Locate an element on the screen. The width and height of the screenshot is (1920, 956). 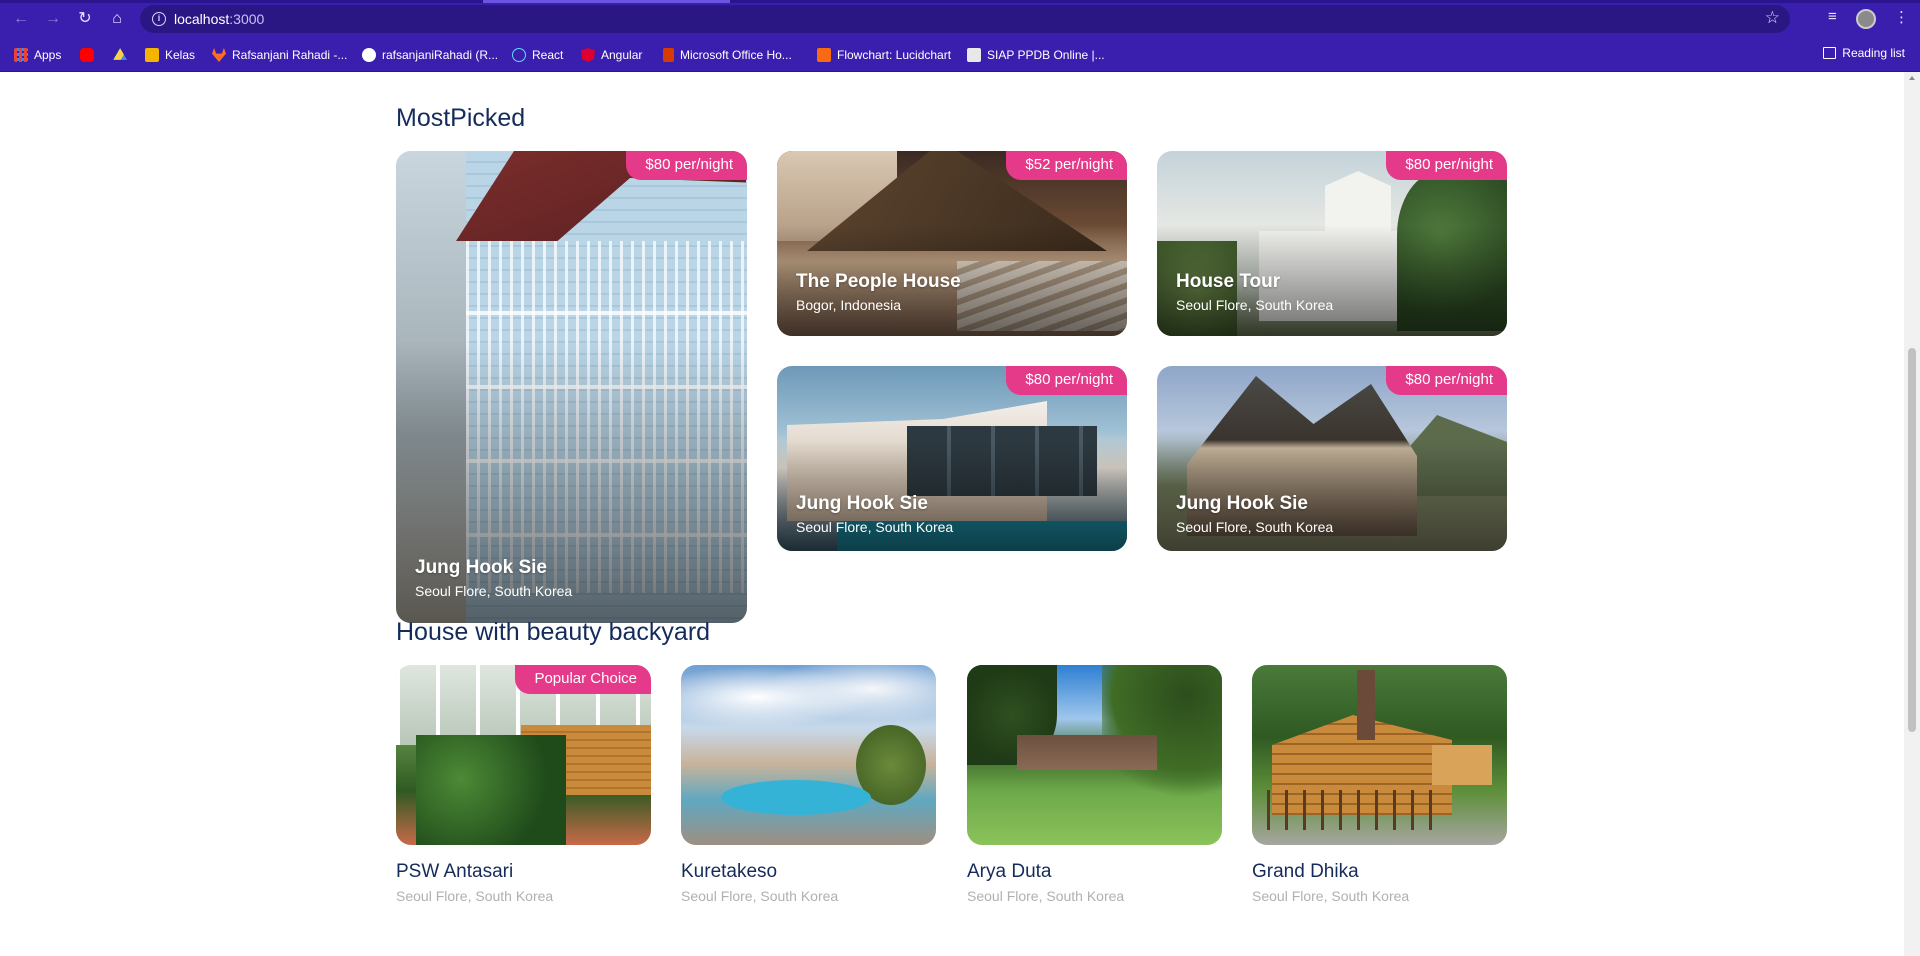
address-bar: i localhost:3000 ☆ is located at coordinates (965, 19).